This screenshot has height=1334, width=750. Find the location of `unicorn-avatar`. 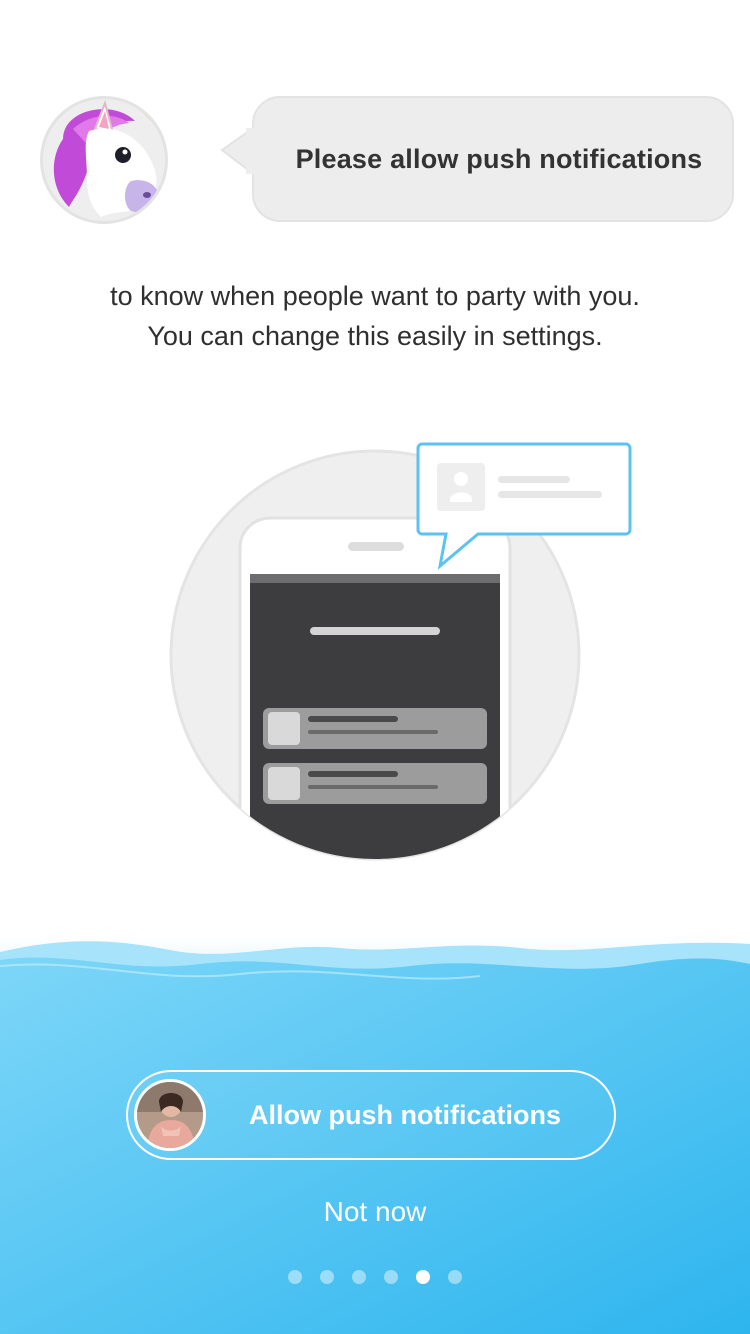

unicorn-avatar is located at coordinates (104, 160).